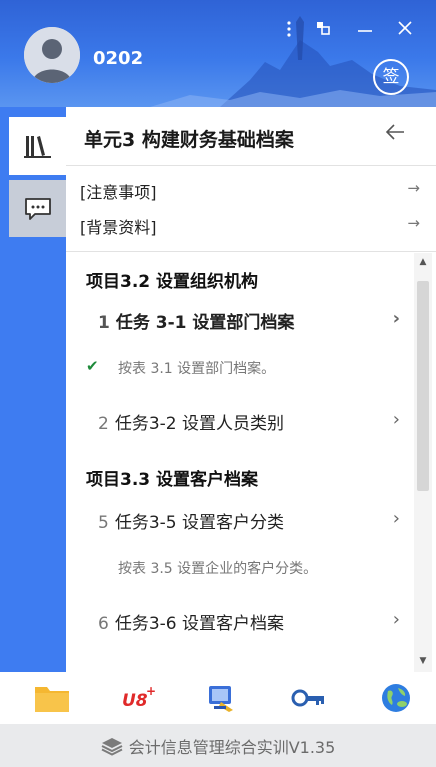  I want to click on task-item: 5 任务3-5 设置客户分类 ›, so click(256, 520).